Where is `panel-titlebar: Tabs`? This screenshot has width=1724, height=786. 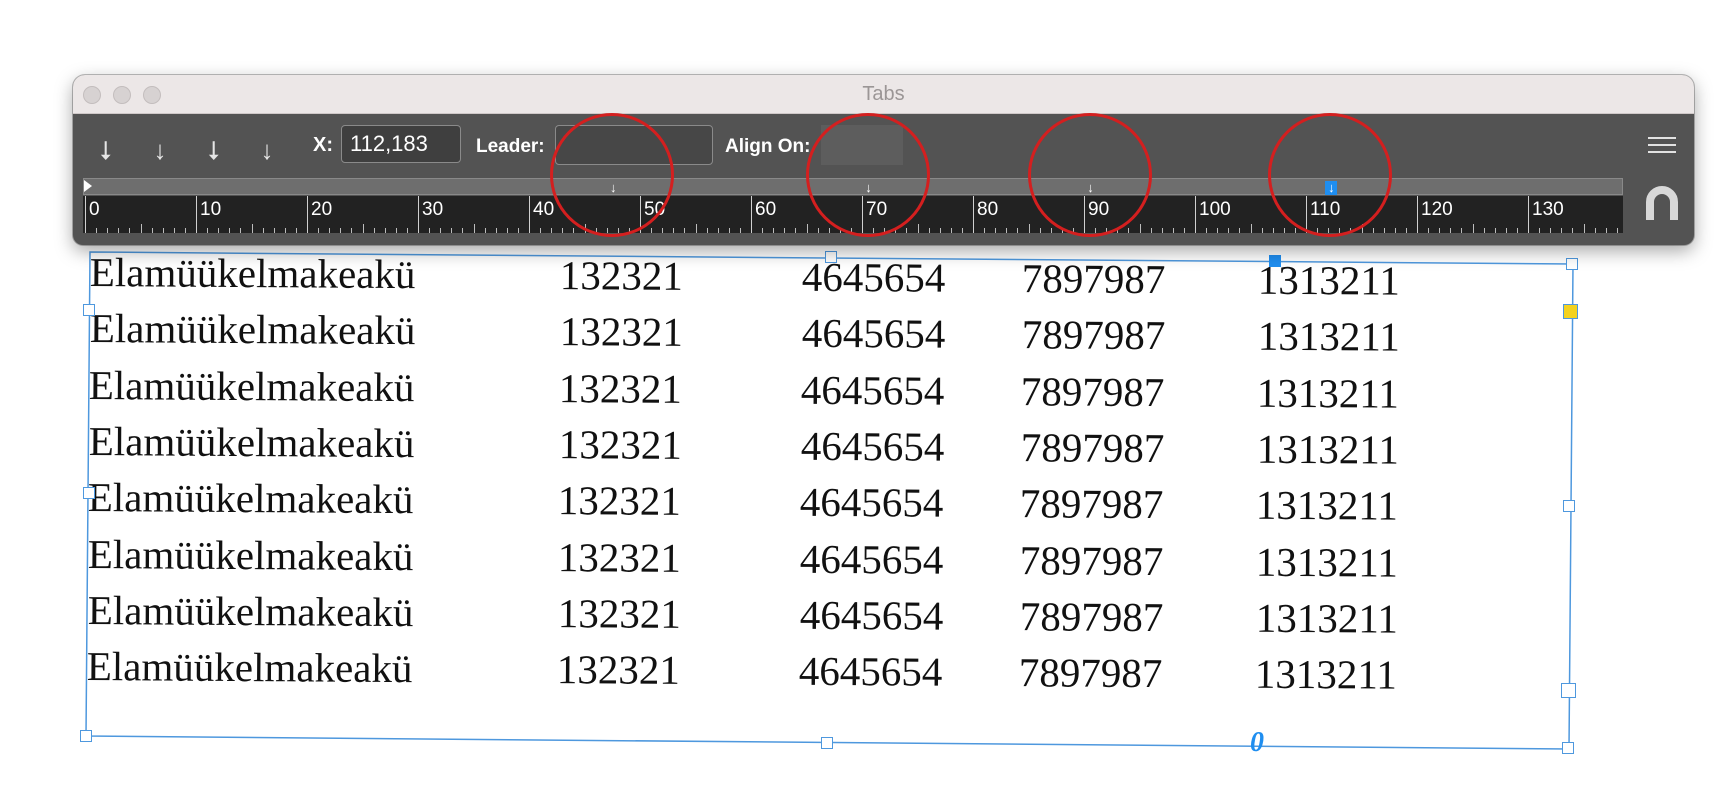 panel-titlebar: Tabs is located at coordinates (883, 94).